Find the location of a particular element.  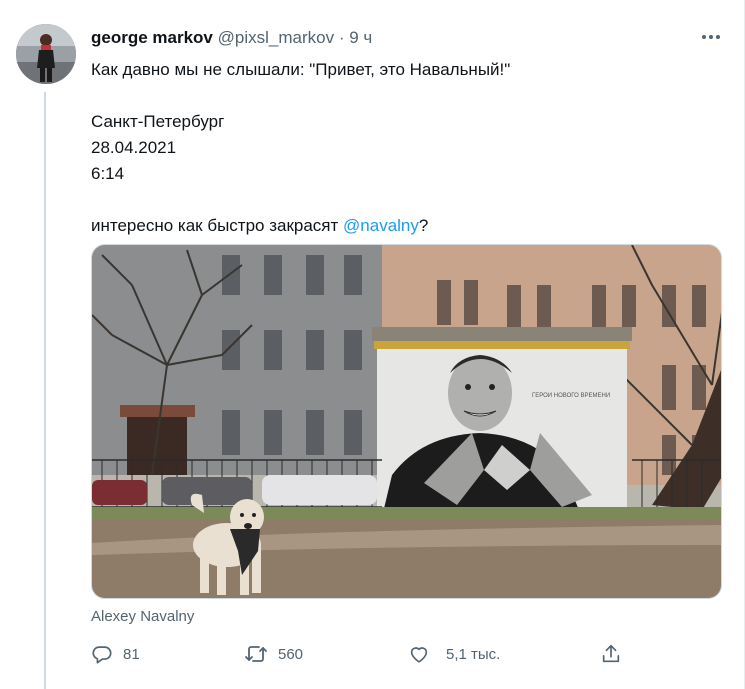

tweet-header: george markov @pixsl_markov · 9 ч is located at coordinates (231, 38).